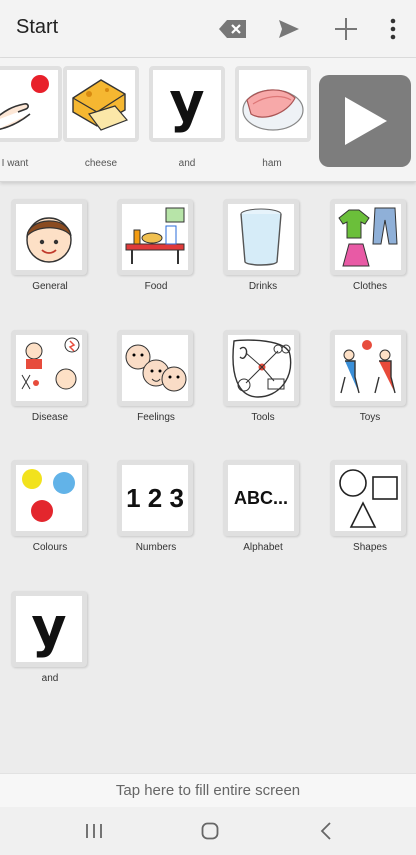  Describe the element at coordinates (393, 29) in the screenshot. I see `more-vertical-icon` at that location.